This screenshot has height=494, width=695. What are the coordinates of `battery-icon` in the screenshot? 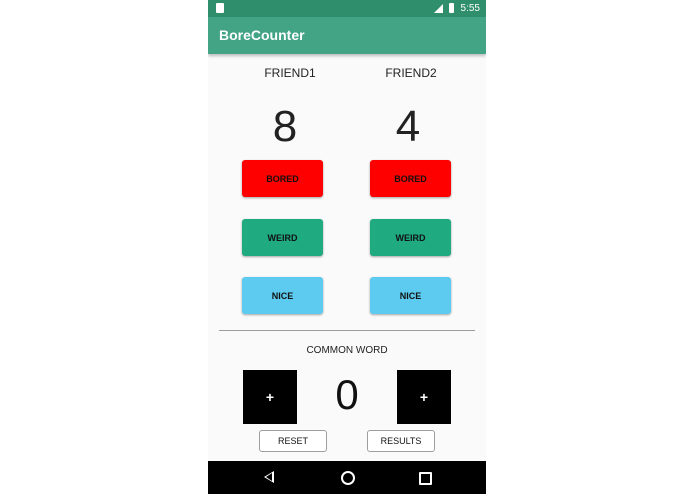 It's located at (451, 8).